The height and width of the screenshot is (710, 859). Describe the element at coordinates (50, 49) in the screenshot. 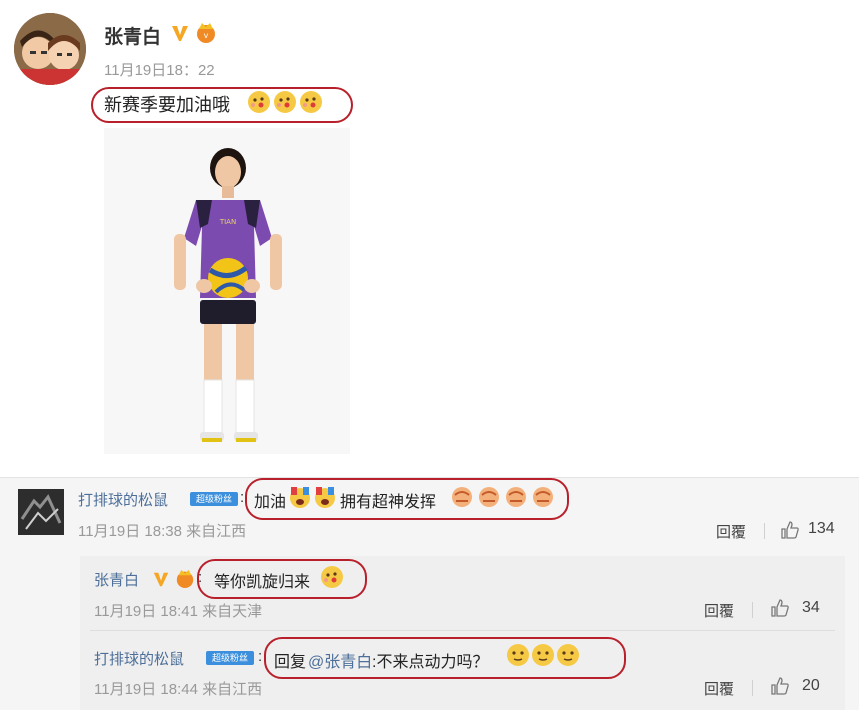

I see `author-avatar` at that location.